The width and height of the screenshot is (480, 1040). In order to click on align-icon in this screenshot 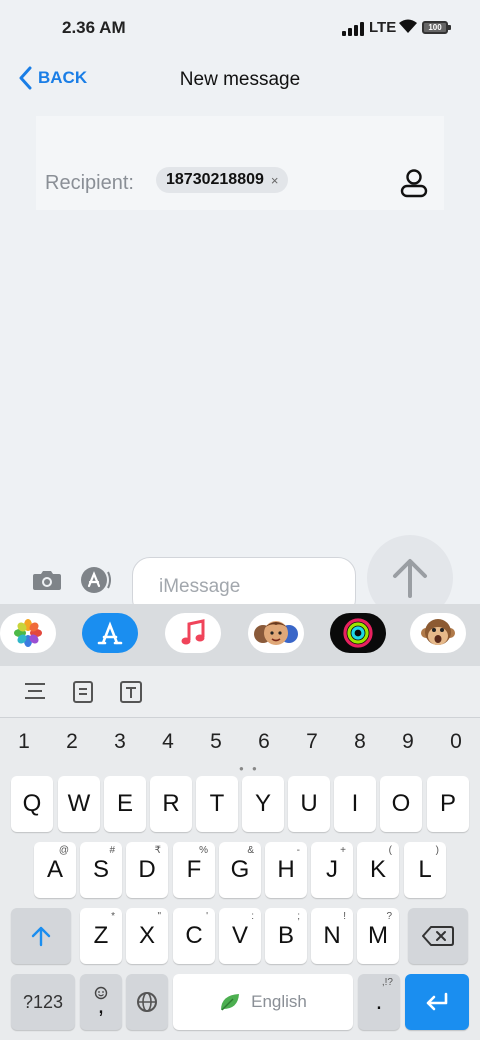, I will do `click(35, 691)`.